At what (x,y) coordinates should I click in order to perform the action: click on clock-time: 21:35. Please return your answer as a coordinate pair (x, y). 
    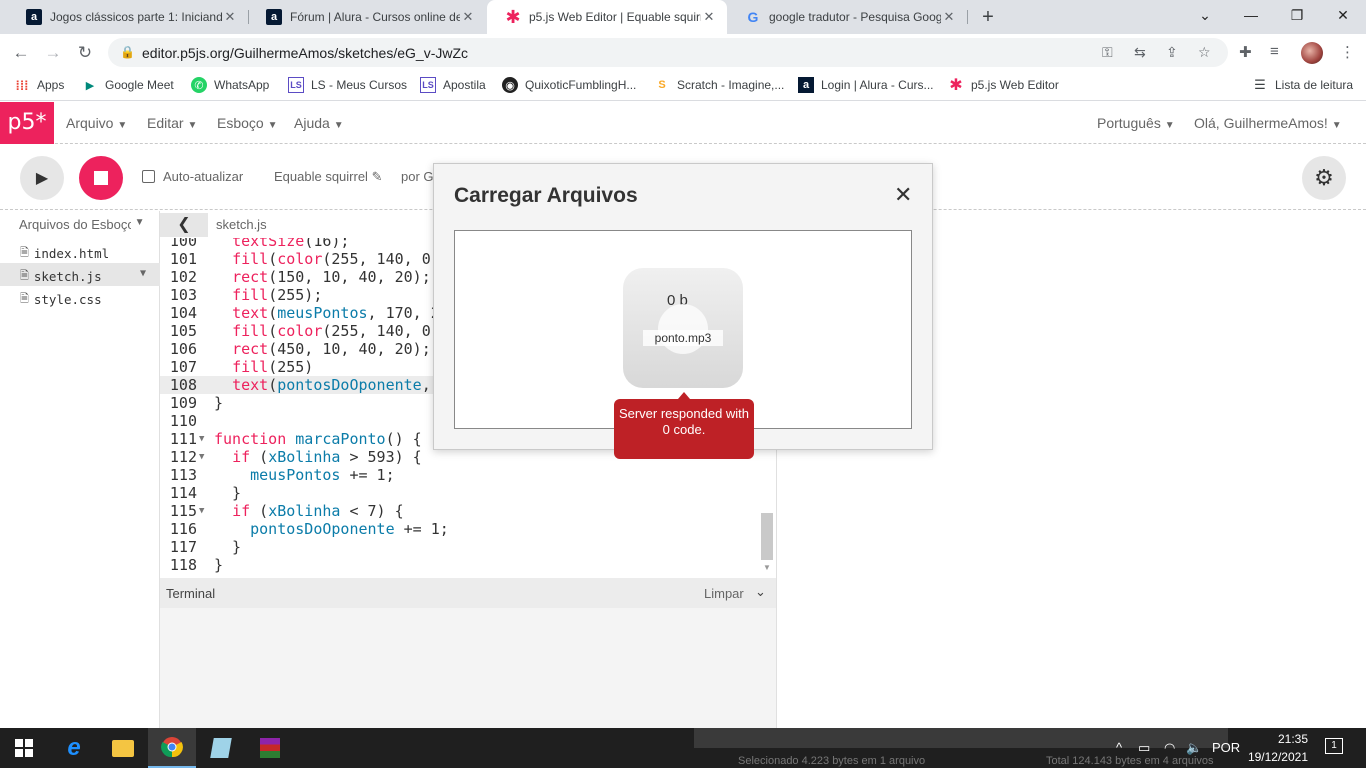
    Looking at the image, I should click on (1286, 739).